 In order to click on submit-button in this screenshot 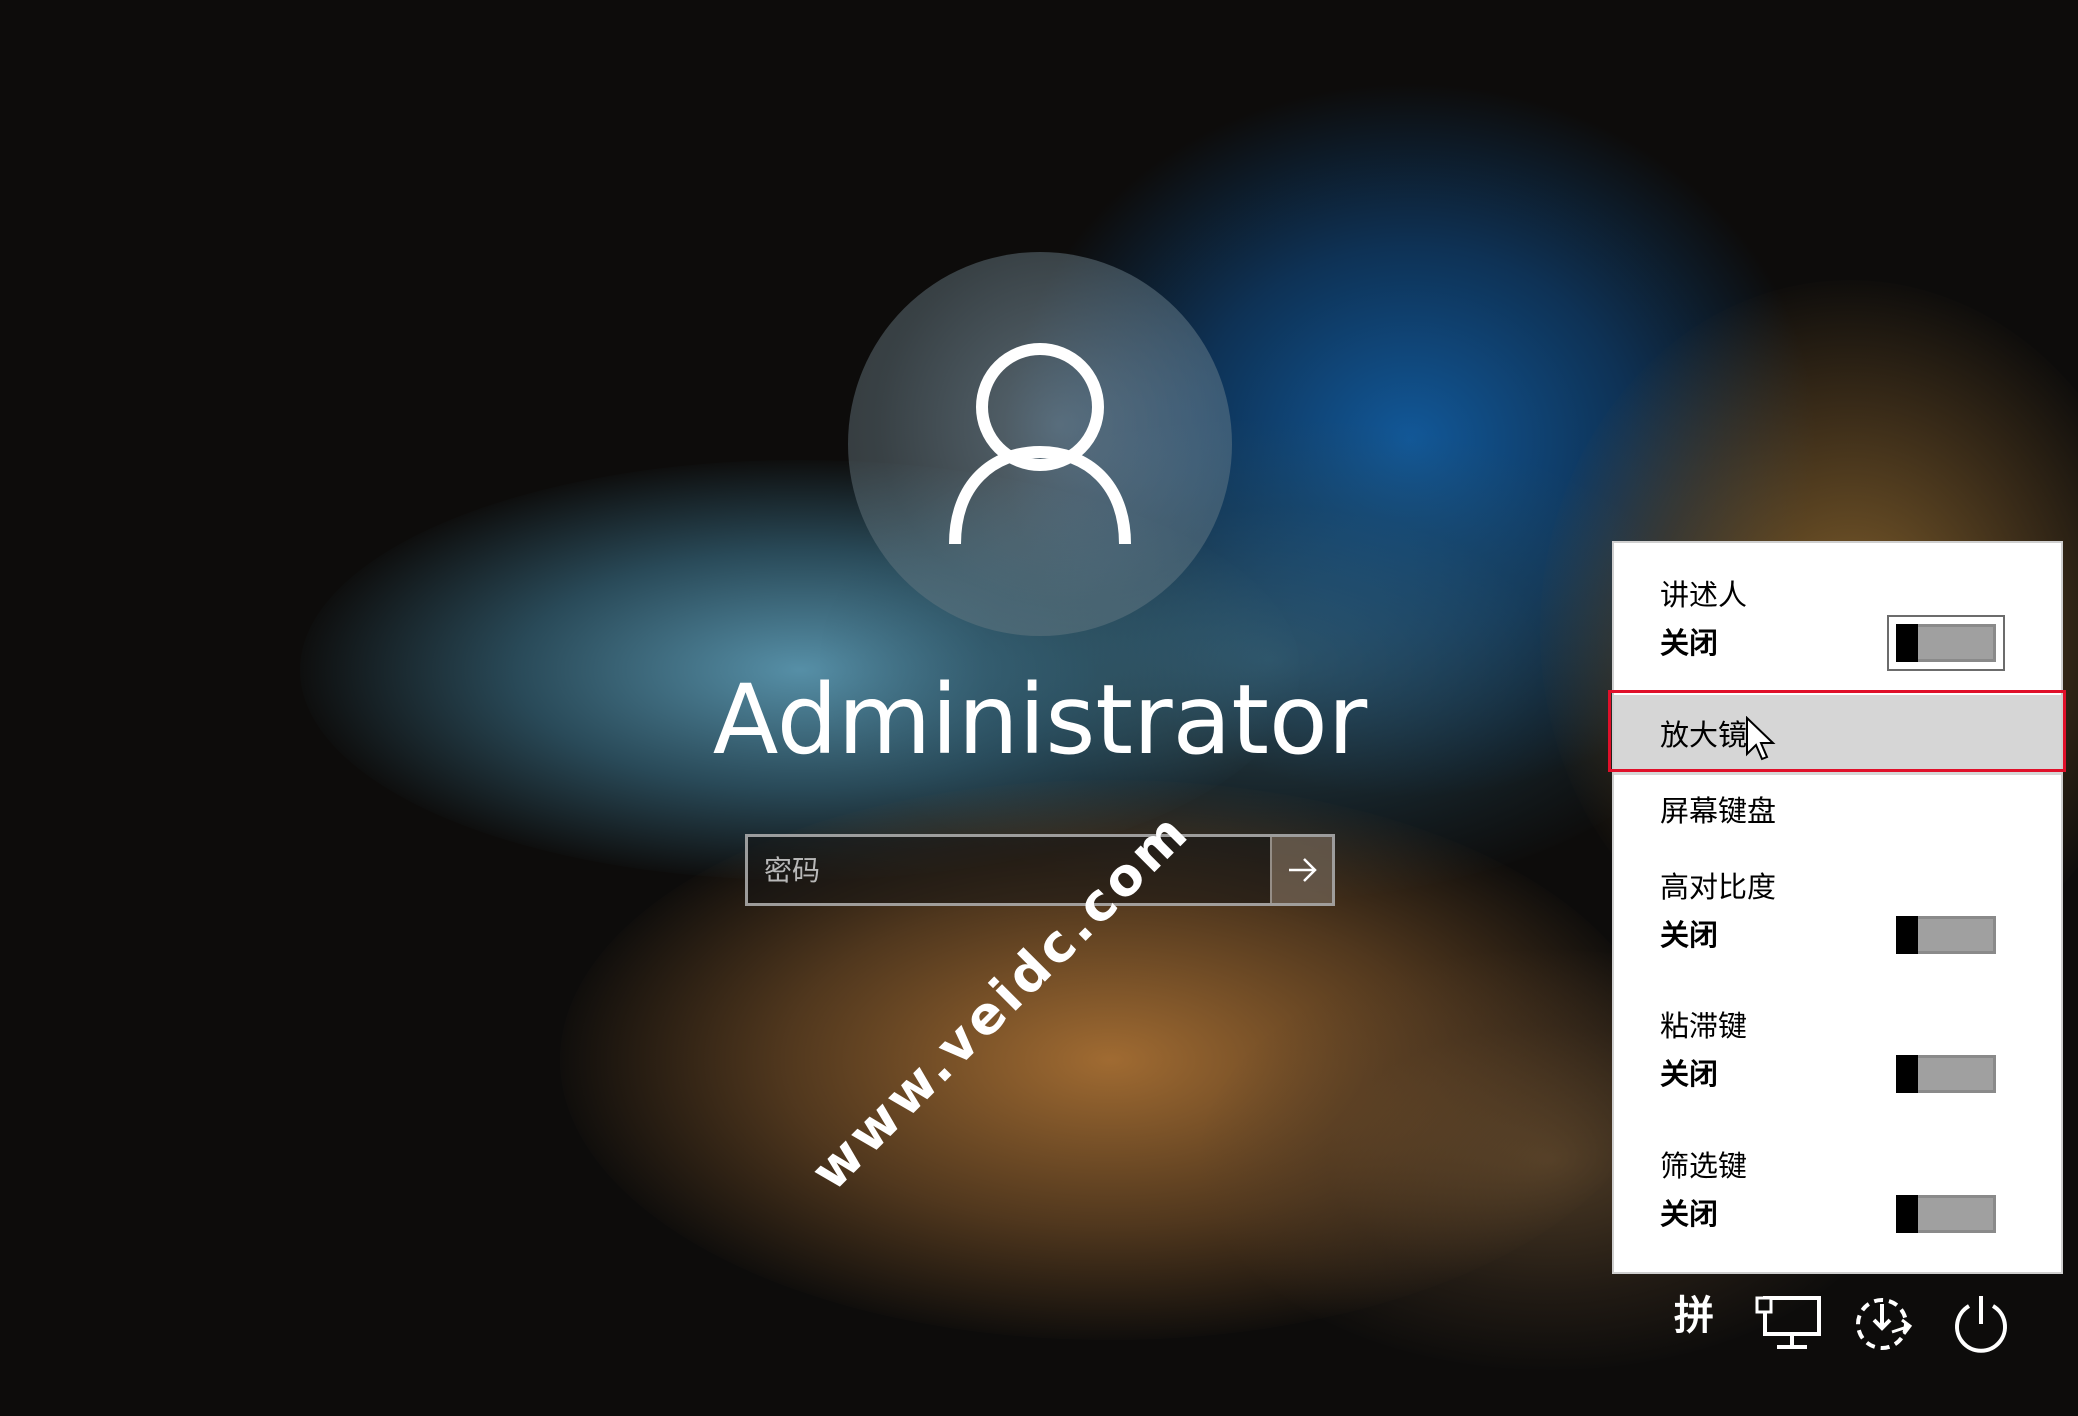, I will do `click(1301, 870)`.